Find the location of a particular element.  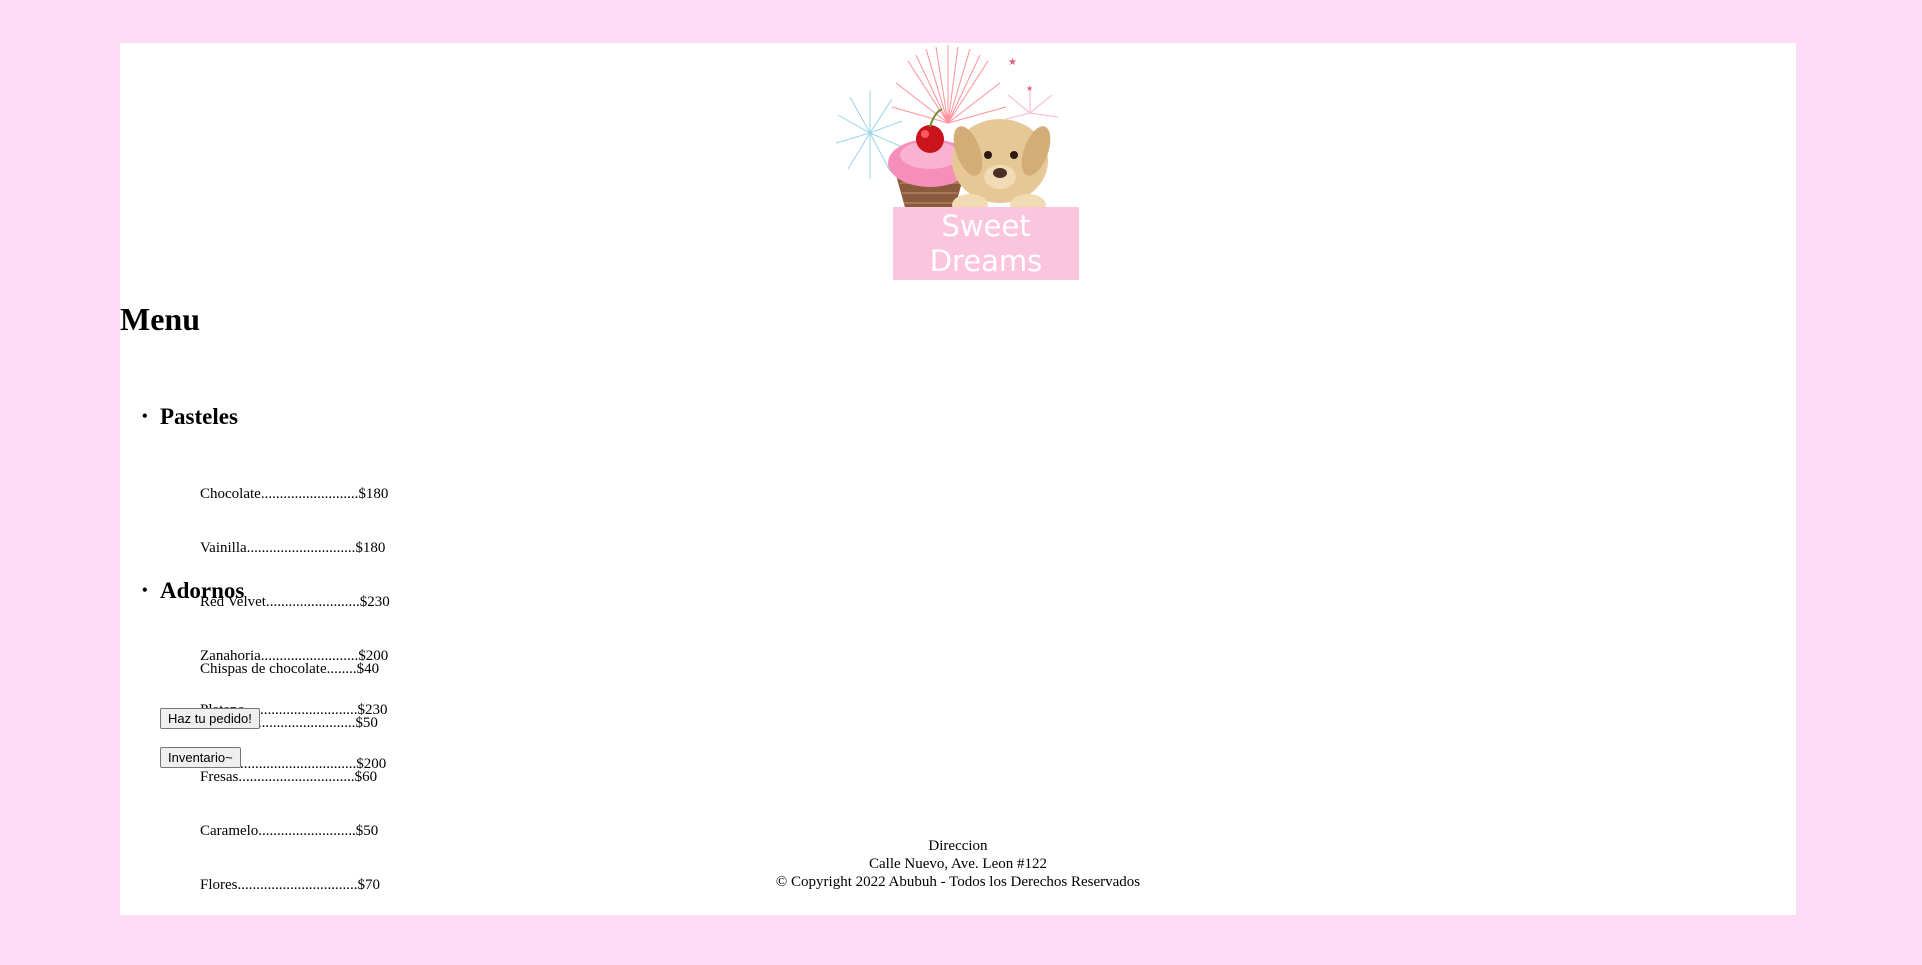

section-label: Pasteles is located at coordinates (199, 416).